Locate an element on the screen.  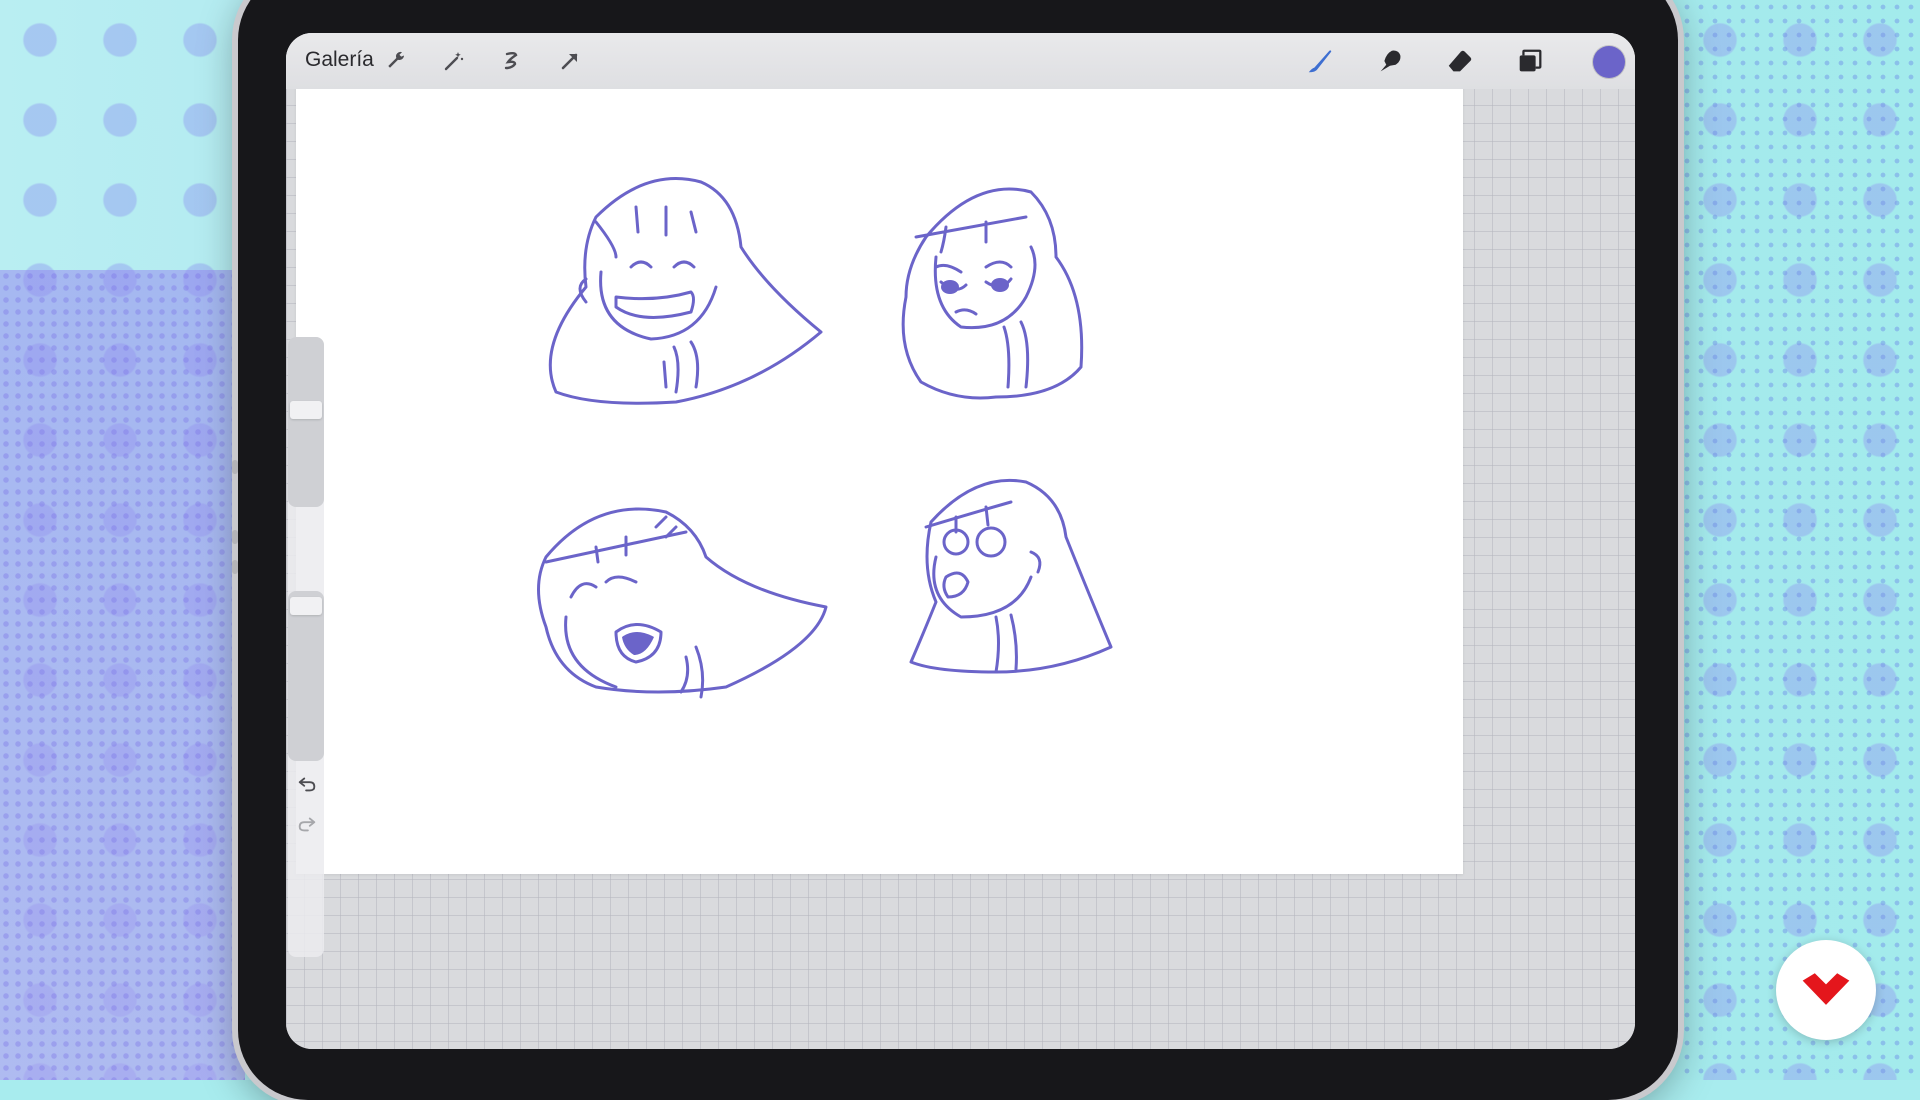
brand-logo is located at coordinates (1826, 990).